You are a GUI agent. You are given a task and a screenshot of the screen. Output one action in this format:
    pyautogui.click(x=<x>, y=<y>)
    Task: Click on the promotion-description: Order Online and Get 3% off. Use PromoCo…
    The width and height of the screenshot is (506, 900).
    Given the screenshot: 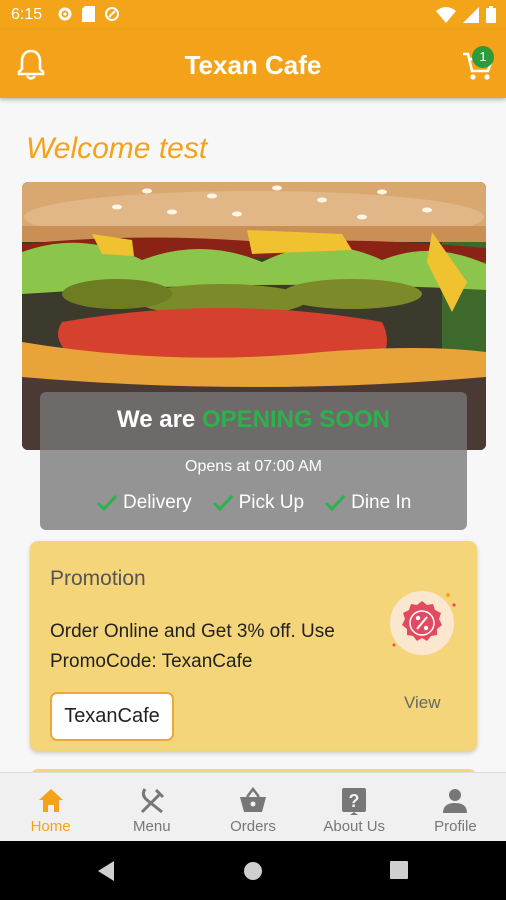 What is the action you would take?
    pyautogui.click(x=192, y=646)
    